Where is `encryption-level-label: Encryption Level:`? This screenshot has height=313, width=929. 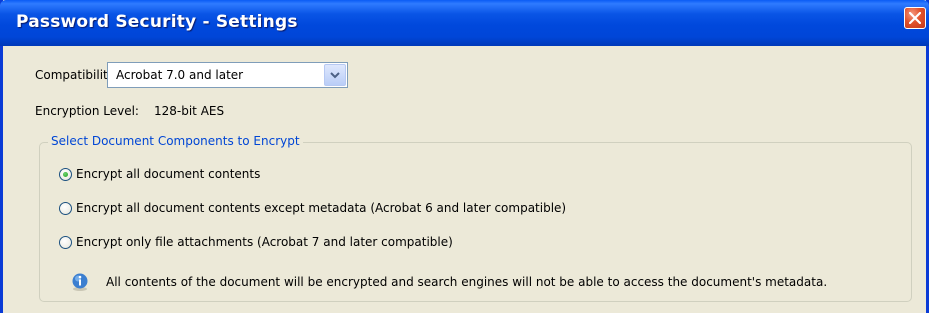 encryption-level-label: Encryption Level: is located at coordinates (87, 111).